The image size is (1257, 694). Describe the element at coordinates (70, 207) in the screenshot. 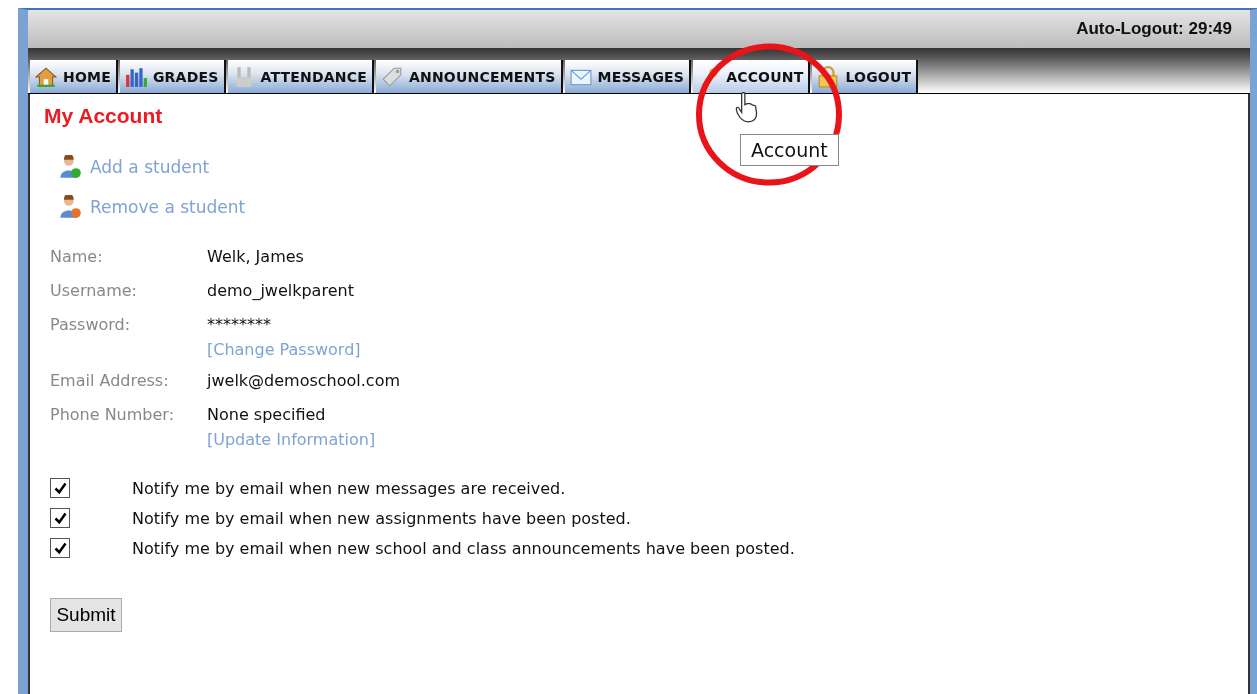

I see `person-remove-icon` at that location.